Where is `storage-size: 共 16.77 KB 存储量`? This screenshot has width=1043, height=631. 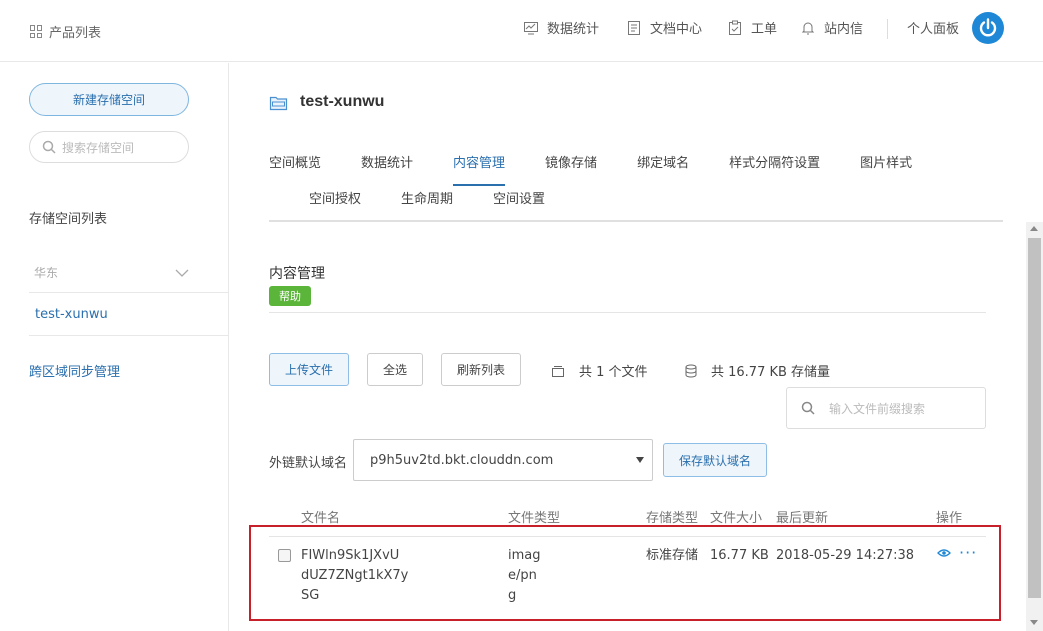 storage-size: 共 16.77 KB 存储量 is located at coordinates (757, 370).